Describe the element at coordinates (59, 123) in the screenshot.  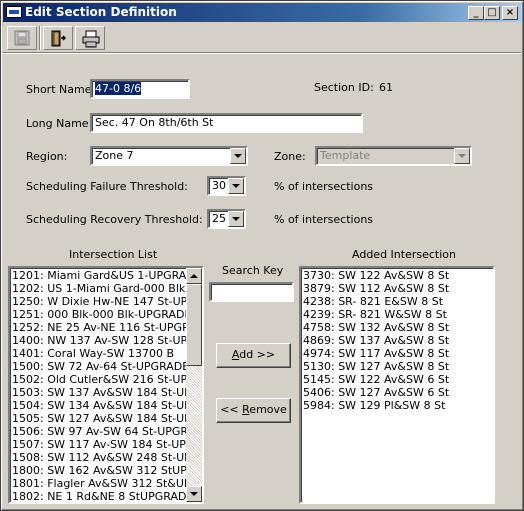
I see `long-name-label: Long Name:` at that location.